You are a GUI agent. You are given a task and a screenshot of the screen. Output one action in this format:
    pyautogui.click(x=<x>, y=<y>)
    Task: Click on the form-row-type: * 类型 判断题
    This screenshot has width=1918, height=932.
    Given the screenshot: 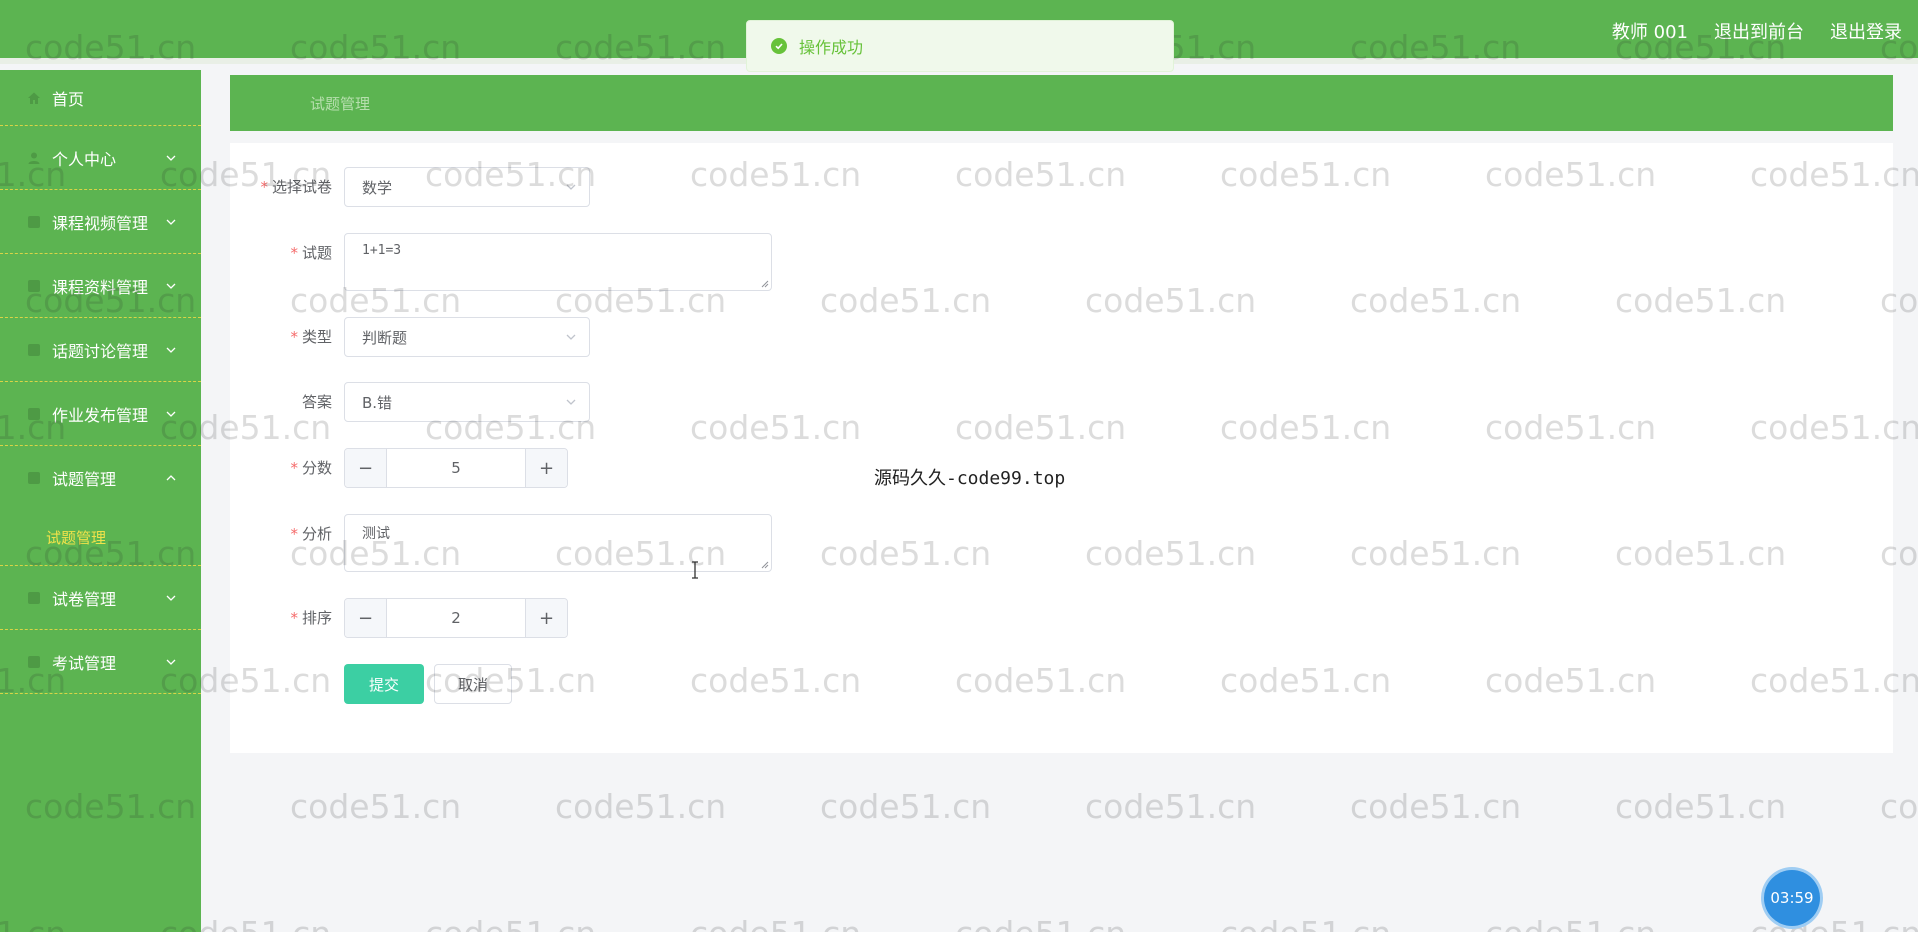 What is the action you would take?
    pyautogui.click(x=410, y=337)
    